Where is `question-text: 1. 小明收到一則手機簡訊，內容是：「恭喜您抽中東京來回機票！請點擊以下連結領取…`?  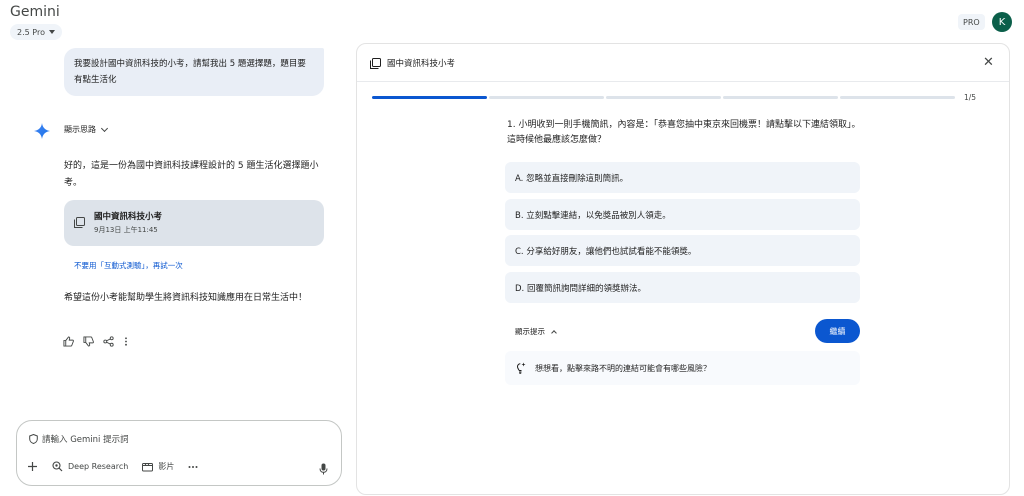 question-text: 1. 小明收到一則手機簡訊，內容是：「恭喜您抽中東京來回機票！請點擊以下連結領取… is located at coordinates (684, 132).